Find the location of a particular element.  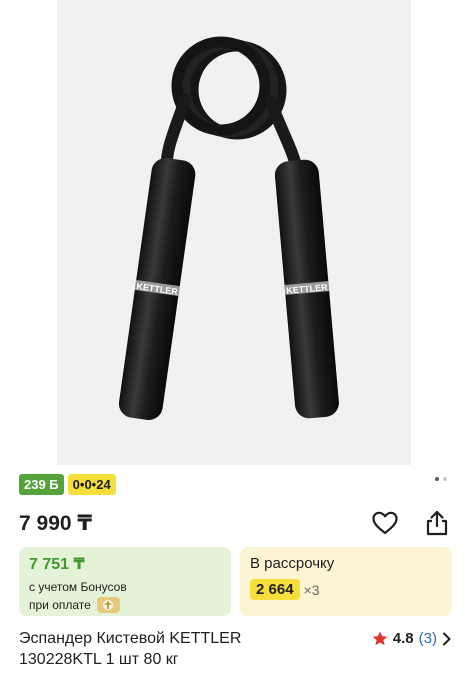

bonus-note: с учетом Бонусов is located at coordinates (78, 587).